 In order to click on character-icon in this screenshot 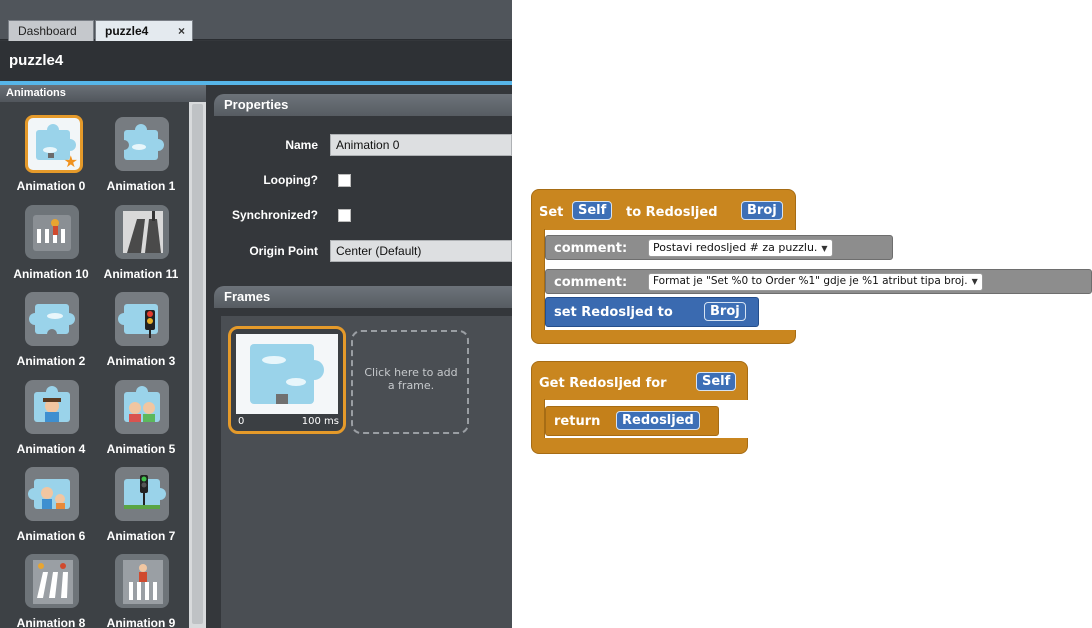, I will do `click(52, 404)`.